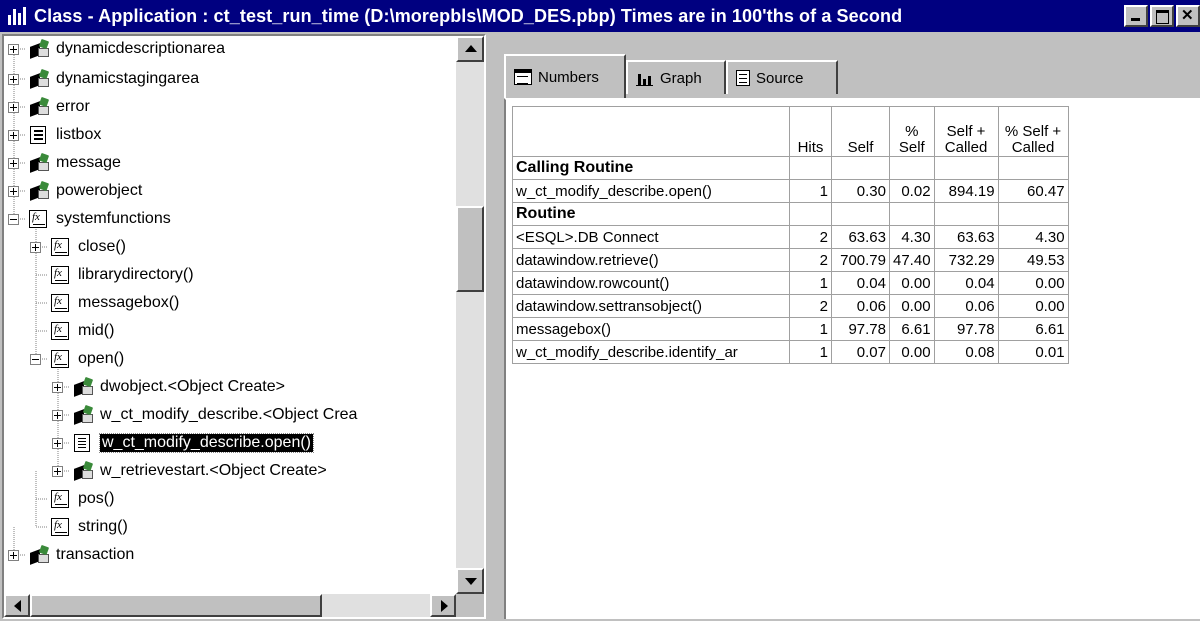  What do you see at coordinates (966, 191) in the screenshot?
I see `value-cell: 894.19` at bounding box center [966, 191].